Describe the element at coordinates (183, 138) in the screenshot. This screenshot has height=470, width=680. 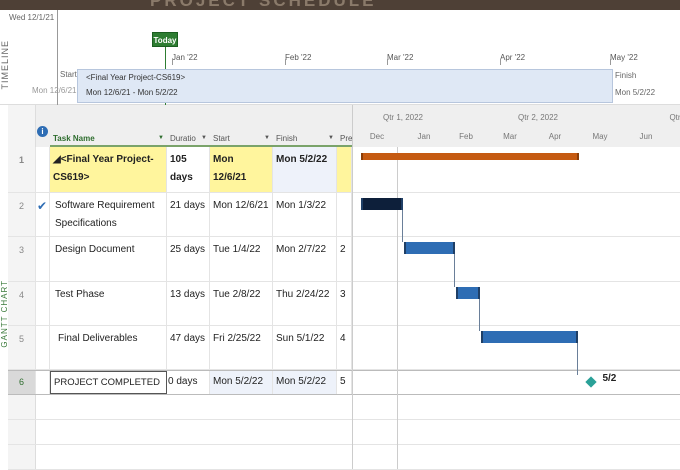
I see `column-label: Duratio` at that location.